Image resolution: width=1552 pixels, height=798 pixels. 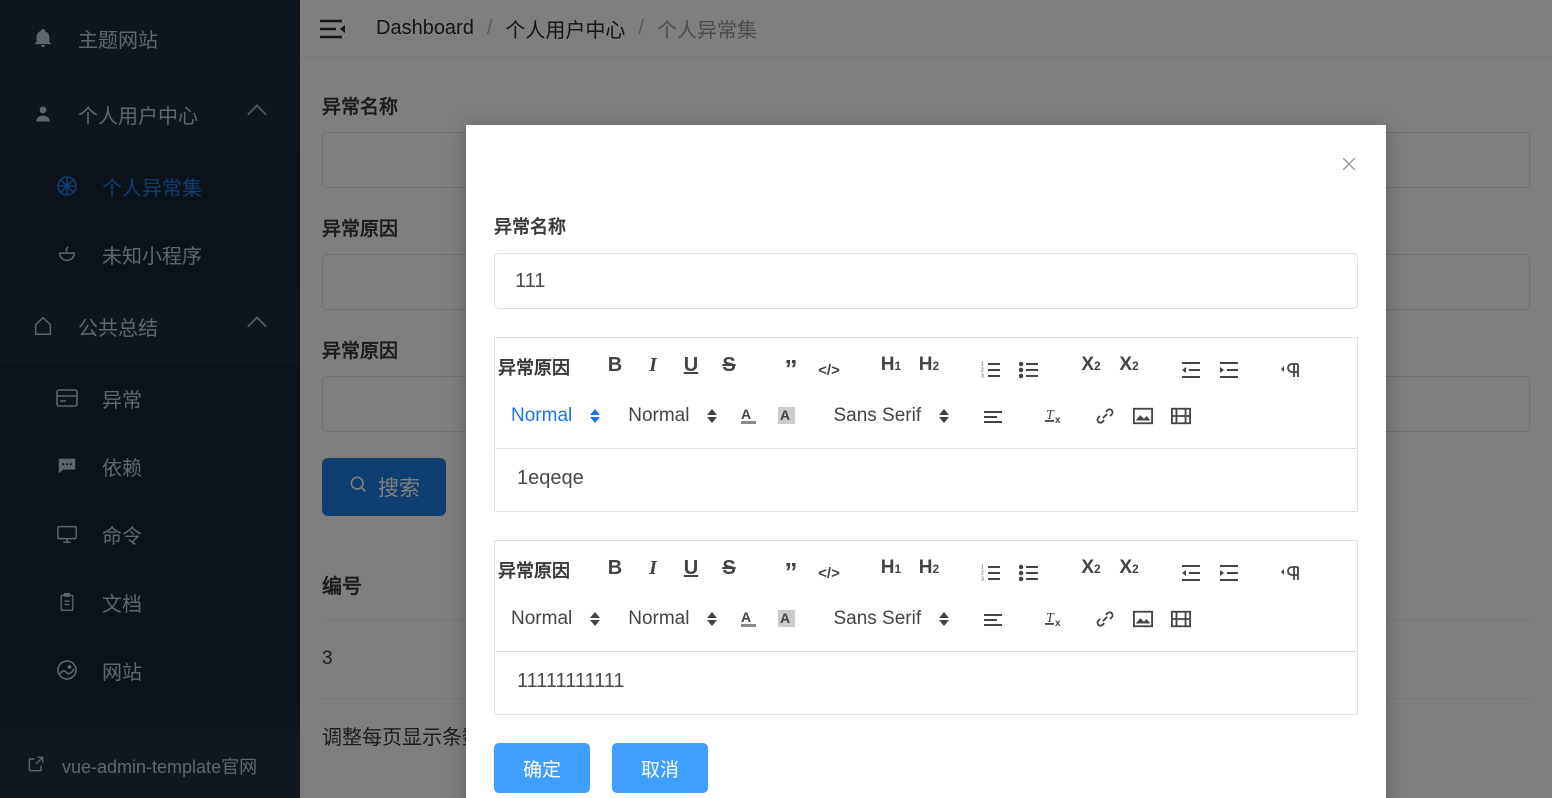 What do you see at coordinates (534, 368) in the screenshot?
I see `editor-1-label: 异常原因` at bounding box center [534, 368].